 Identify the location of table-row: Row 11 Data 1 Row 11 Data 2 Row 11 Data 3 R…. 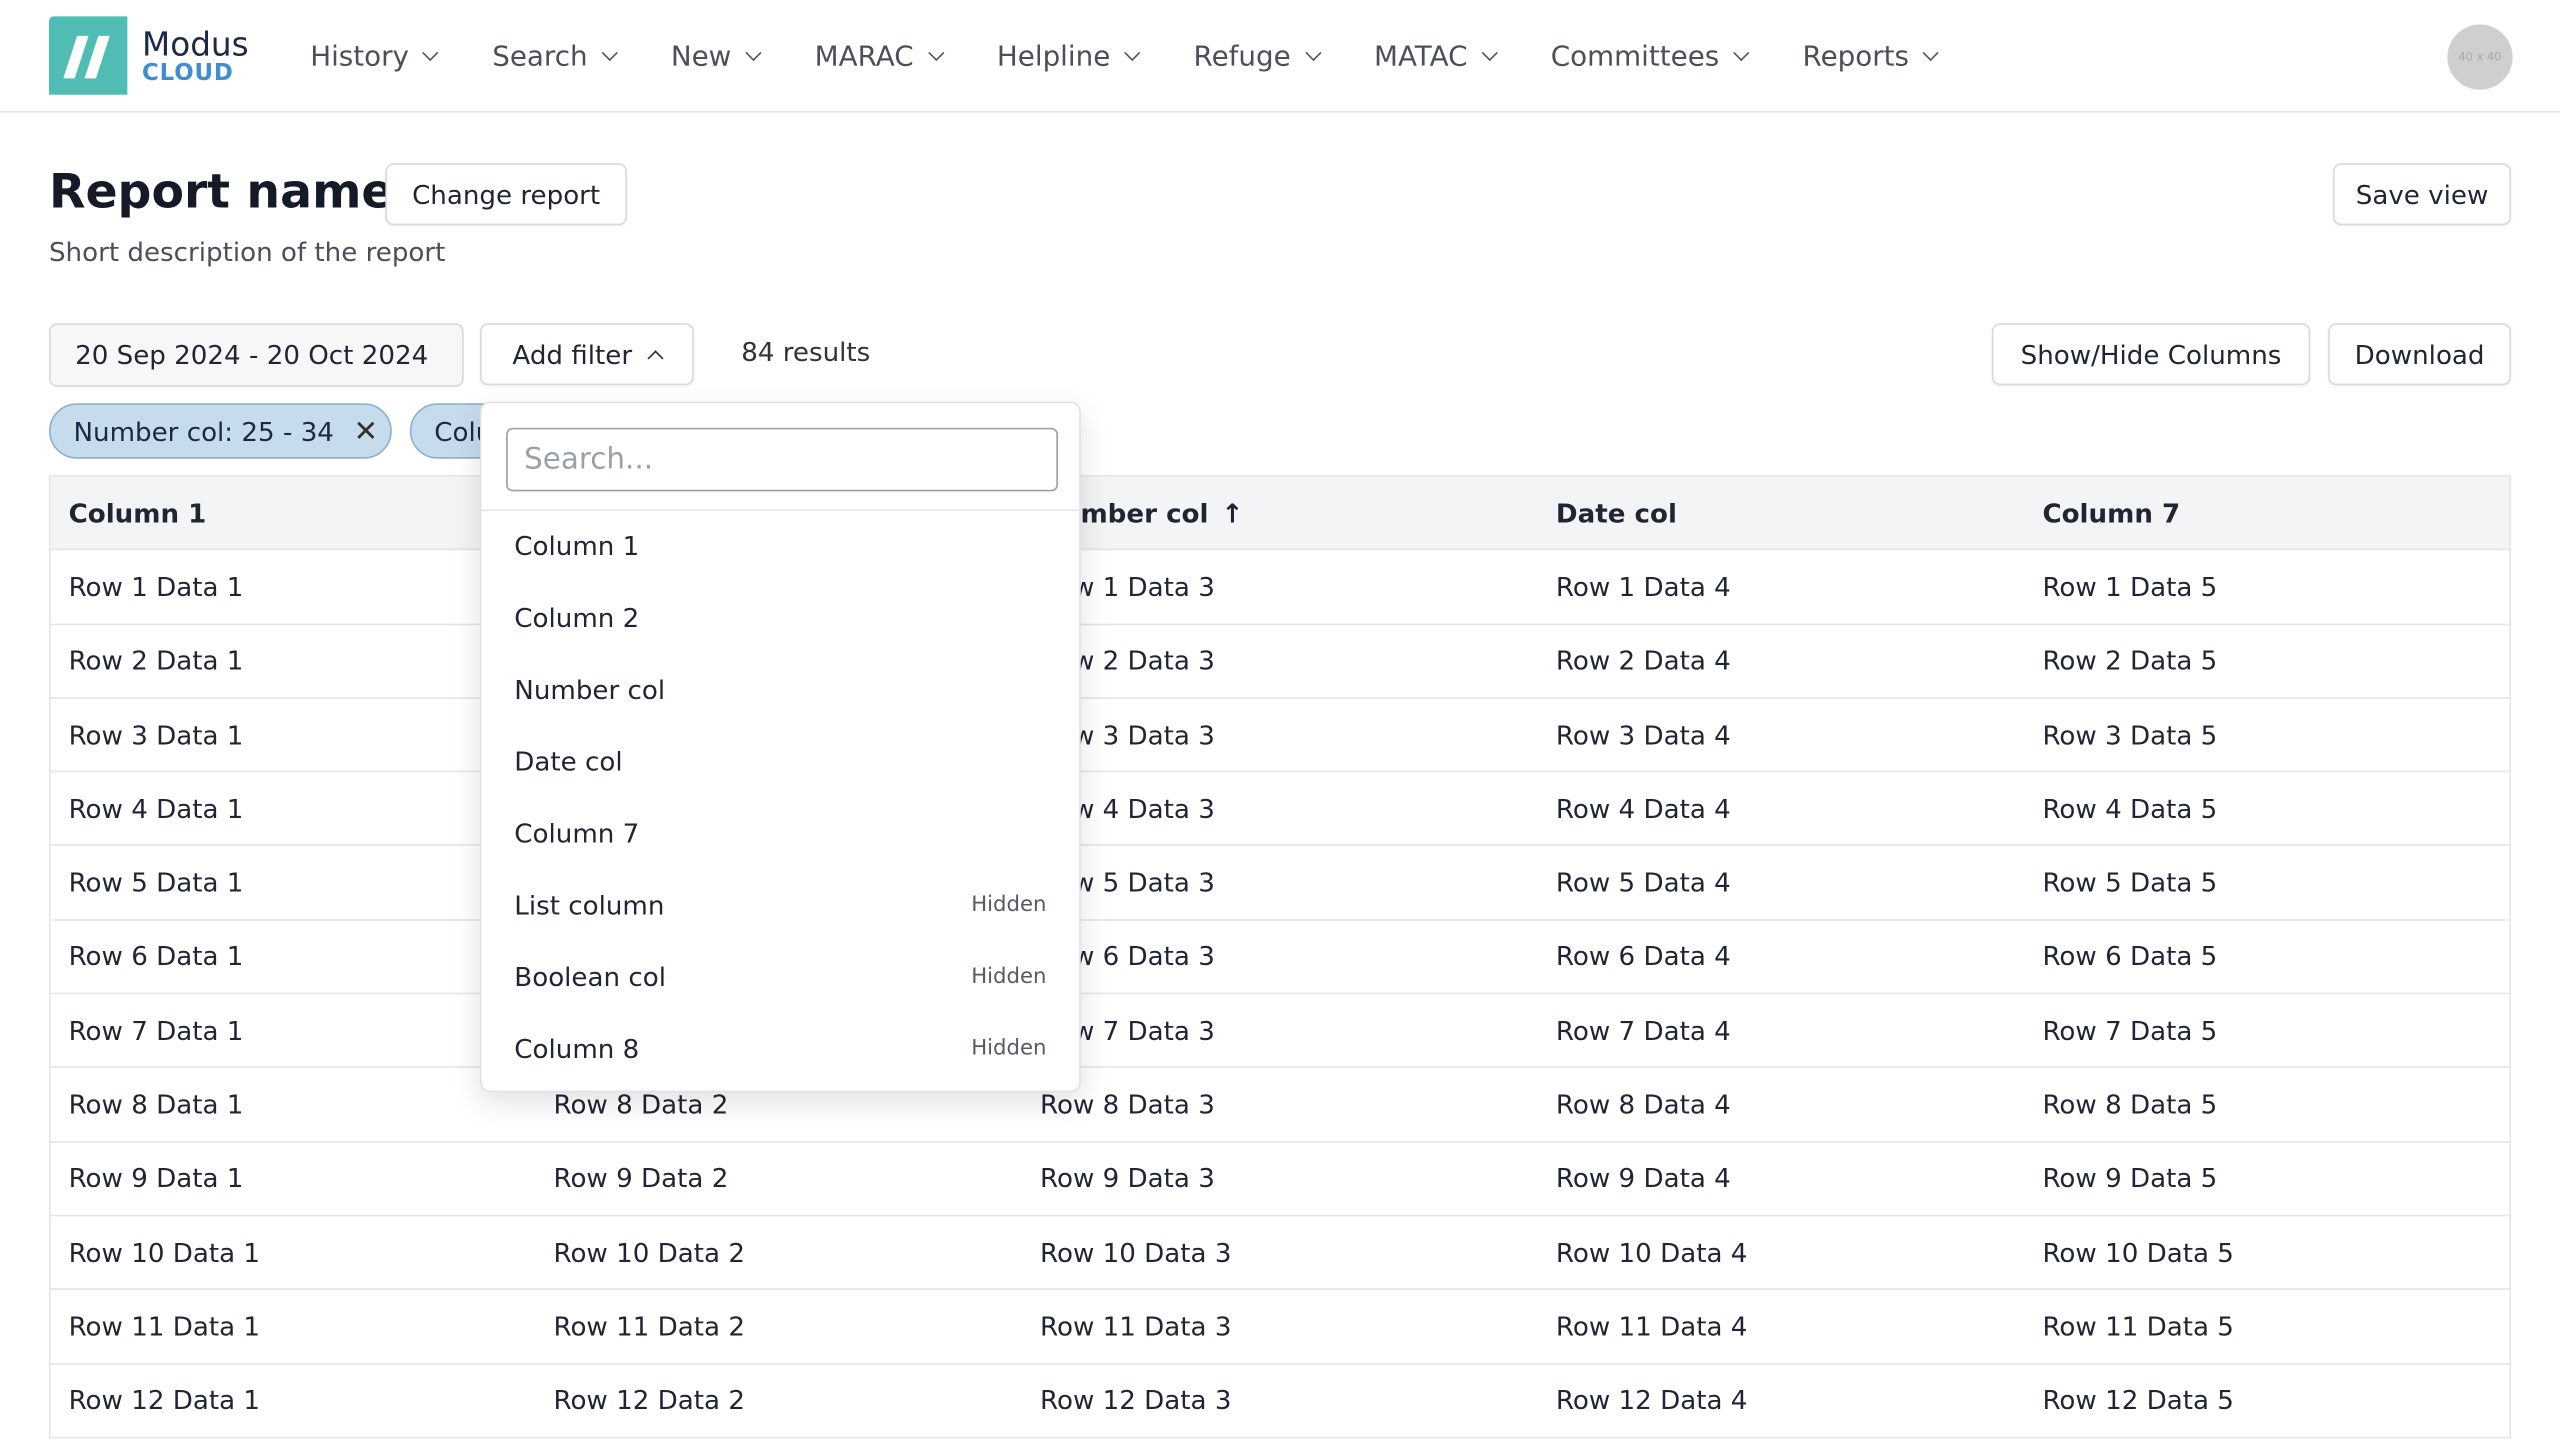
(1280, 1327).